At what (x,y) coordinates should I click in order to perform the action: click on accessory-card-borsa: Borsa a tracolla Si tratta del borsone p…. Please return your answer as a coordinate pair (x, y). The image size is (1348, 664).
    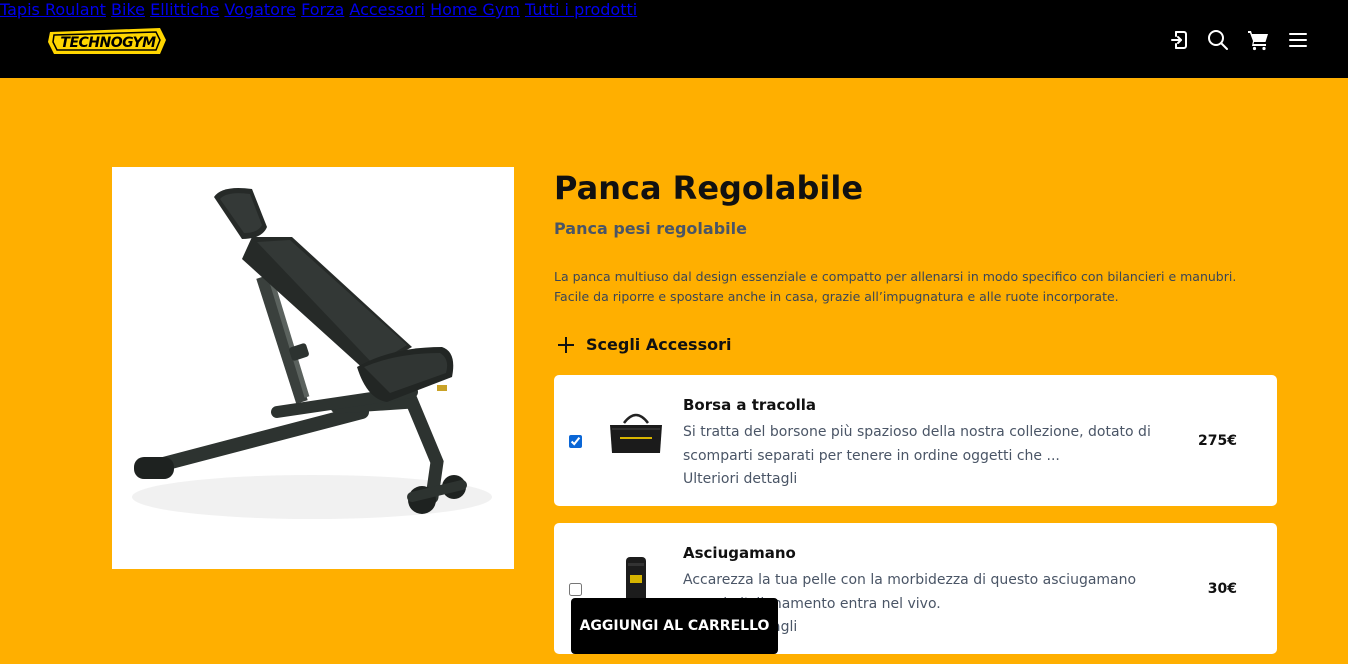
    Looking at the image, I should click on (915, 440).